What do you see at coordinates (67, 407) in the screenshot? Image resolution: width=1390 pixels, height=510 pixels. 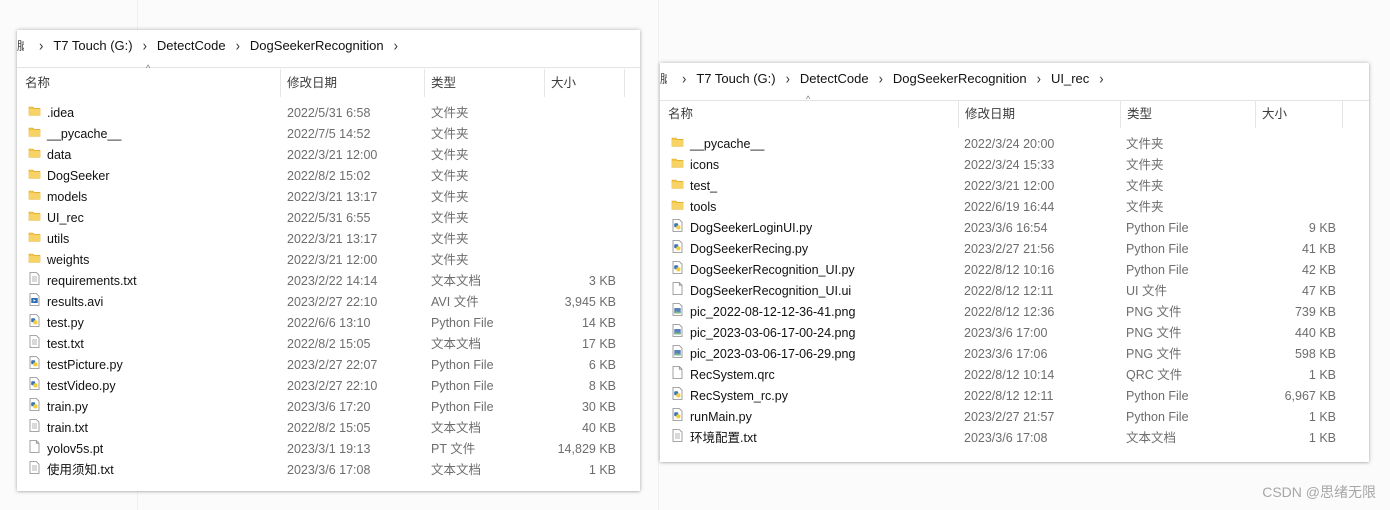 I see `file-name: train.py` at bounding box center [67, 407].